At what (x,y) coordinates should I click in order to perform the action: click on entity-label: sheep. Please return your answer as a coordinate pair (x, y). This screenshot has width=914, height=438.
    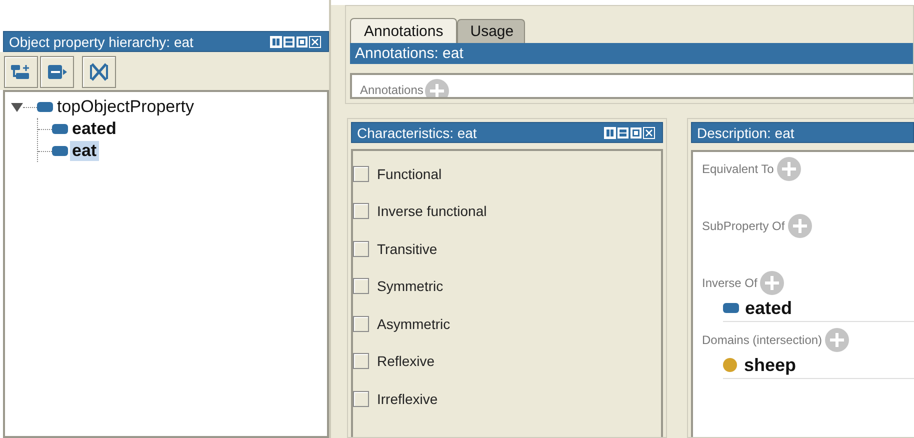
    Looking at the image, I should click on (770, 365).